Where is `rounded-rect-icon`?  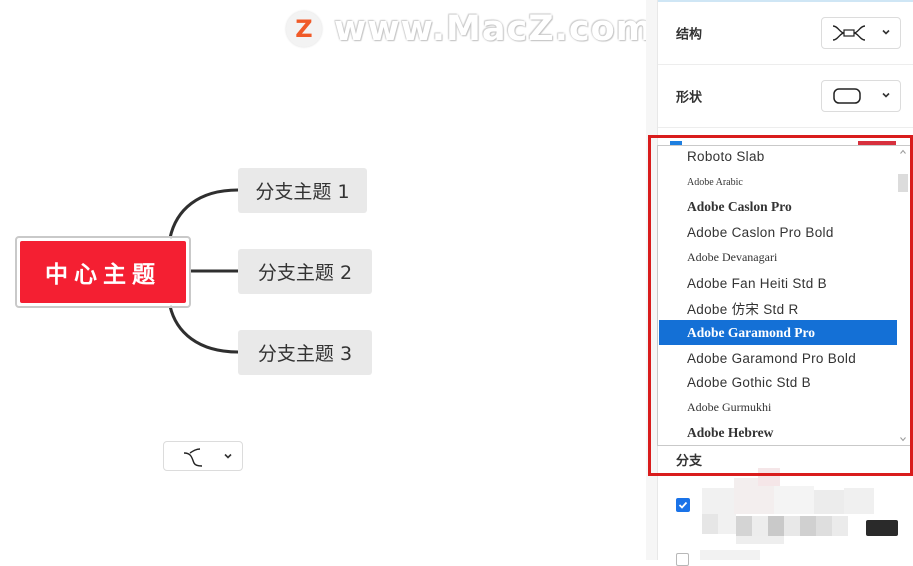 rounded-rect-icon is located at coordinates (847, 96).